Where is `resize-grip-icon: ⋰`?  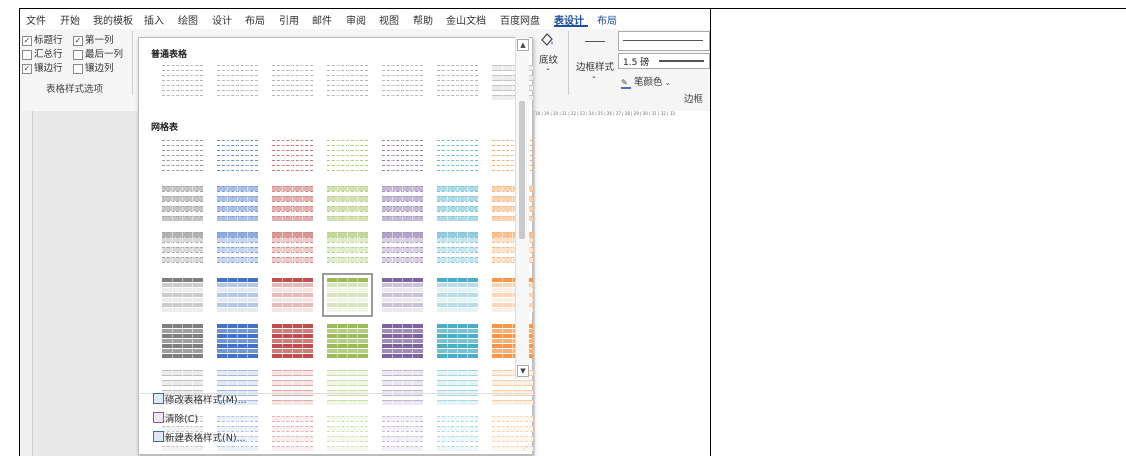 resize-grip-icon: ⋰ is located at coordinates (526, 447).